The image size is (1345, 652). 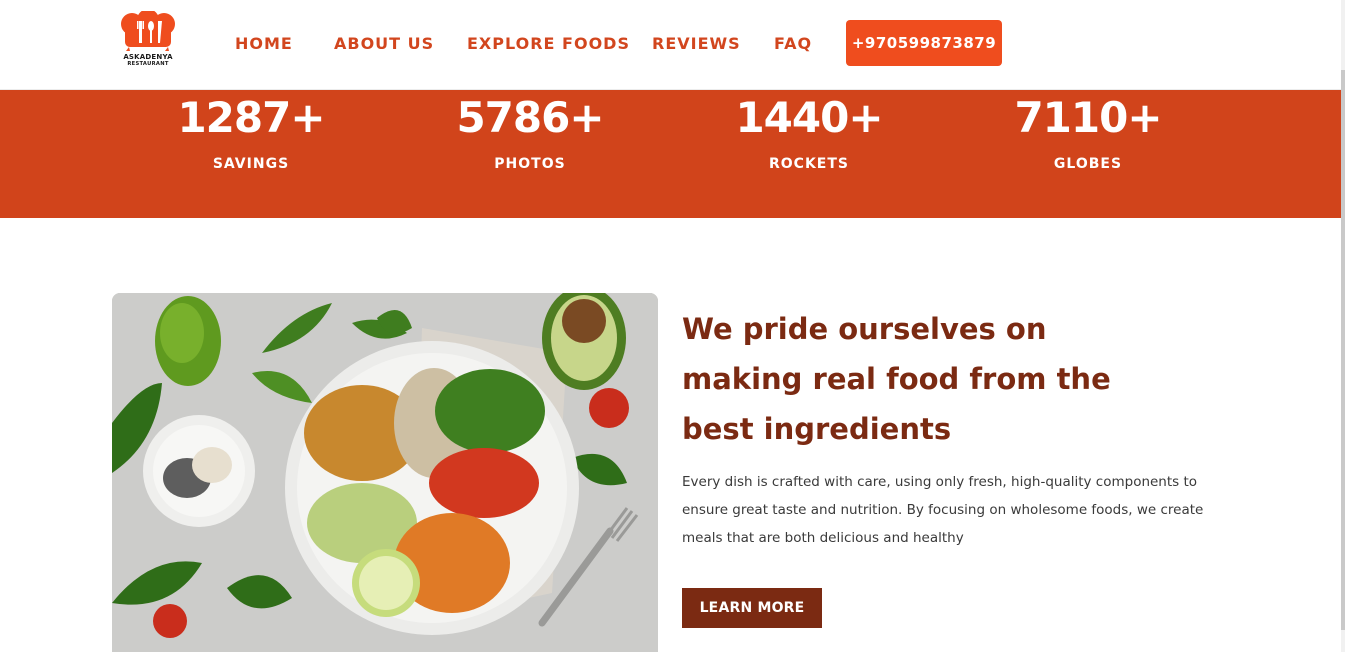 I want to click on stat-label: SAVINGS, so click(x=251, y=164).